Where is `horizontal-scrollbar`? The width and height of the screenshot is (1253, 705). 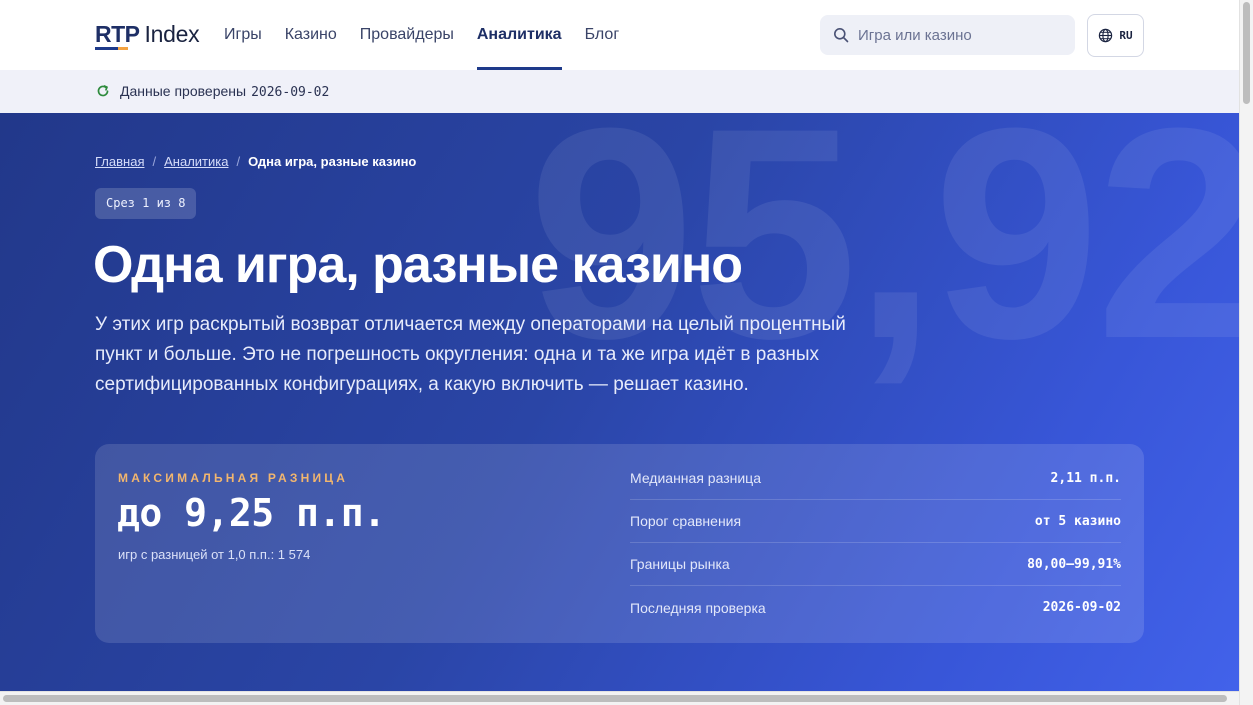 horizontal-scrollbar is located at coordinates (619, 698).